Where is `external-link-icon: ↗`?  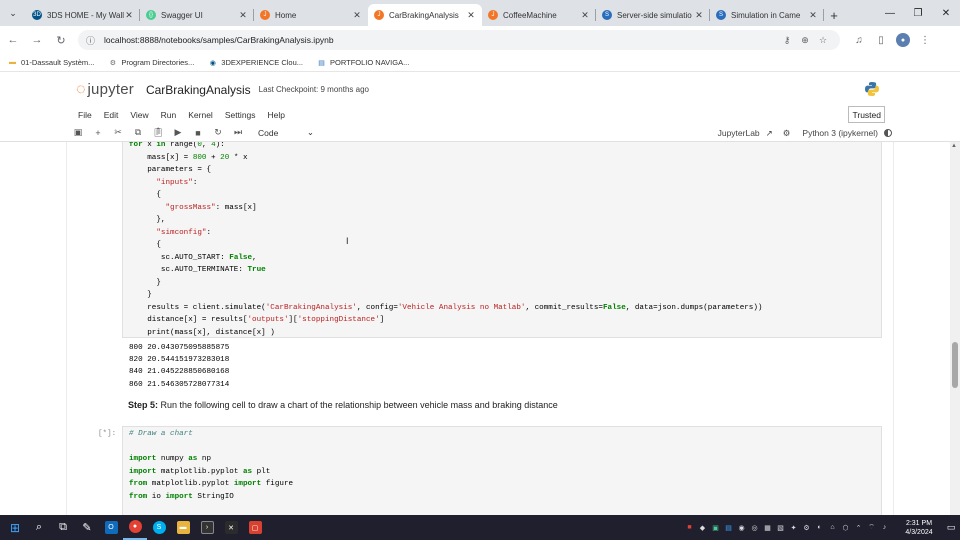 external-link-icon: ↗ is located at coordinates (769, 133).